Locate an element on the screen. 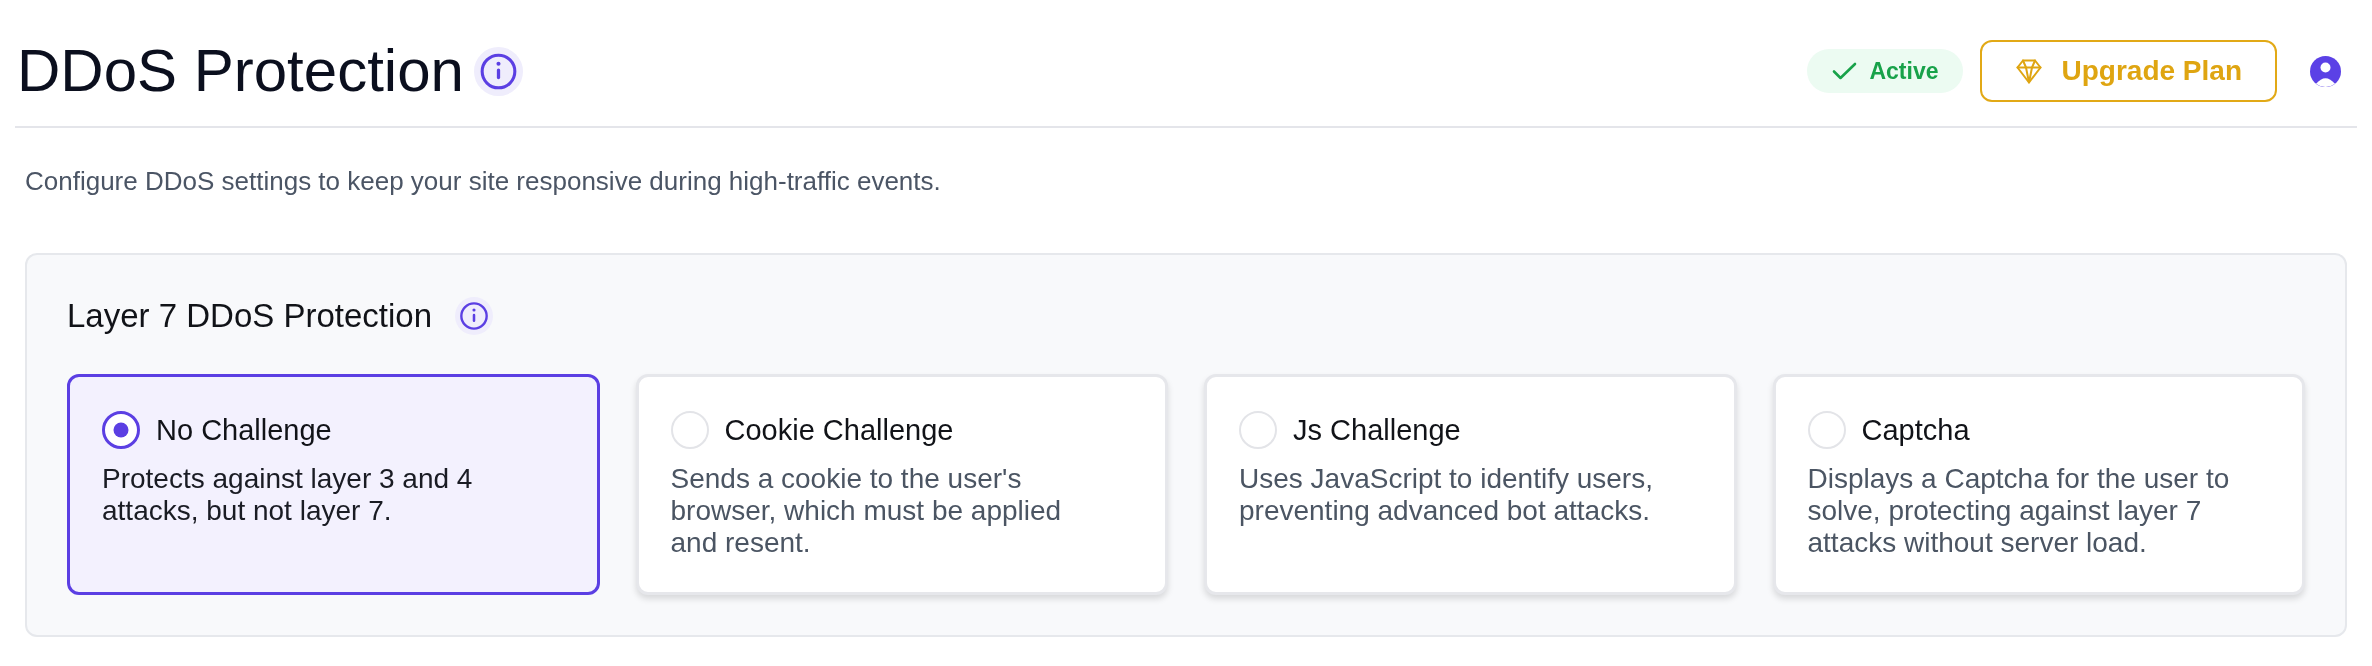 The image size is (2372, 666). option-description: Displays a Captcha for the user to solve, protecting against layer 7 attacks without server load. is located at coordinates (2019, 511).